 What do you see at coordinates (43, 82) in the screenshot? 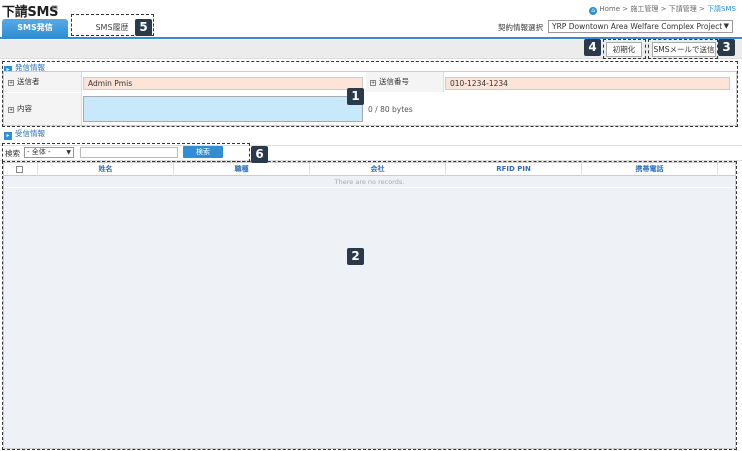
I see `sender-label: + 送信者` at bounding box center [43, 82].